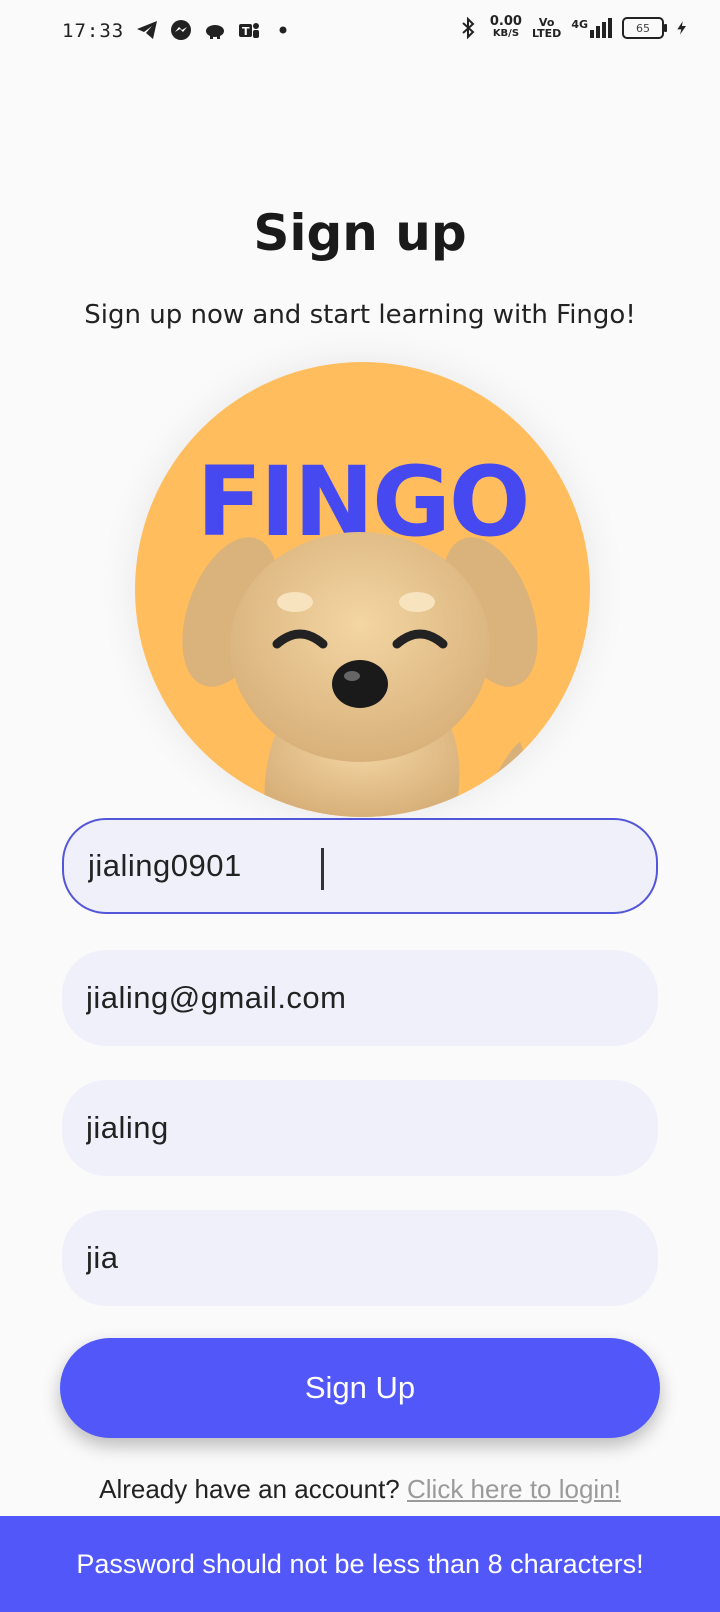 This screenshot has width=720, height=1612. I want to click on svg-text: T, so click(246, 31).